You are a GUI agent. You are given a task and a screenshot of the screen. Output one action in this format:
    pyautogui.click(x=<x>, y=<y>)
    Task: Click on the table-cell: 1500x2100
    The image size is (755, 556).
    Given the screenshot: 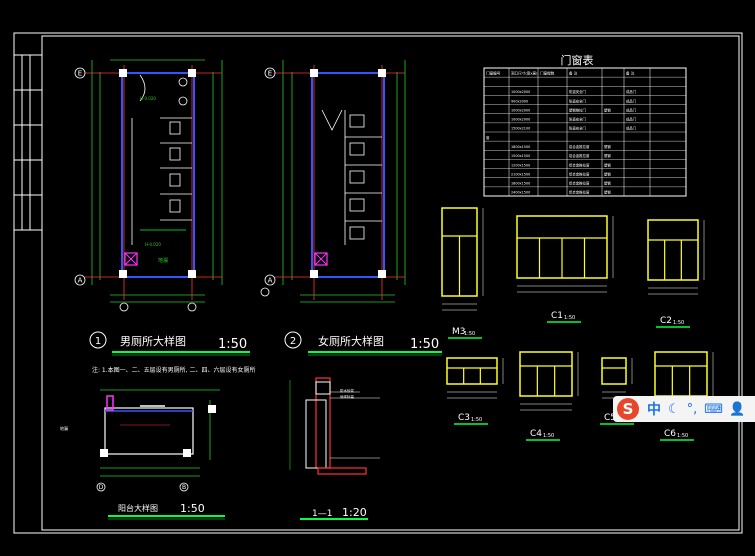 What is the action you would take?
    pyautogui.click(x=520, y=129)
    